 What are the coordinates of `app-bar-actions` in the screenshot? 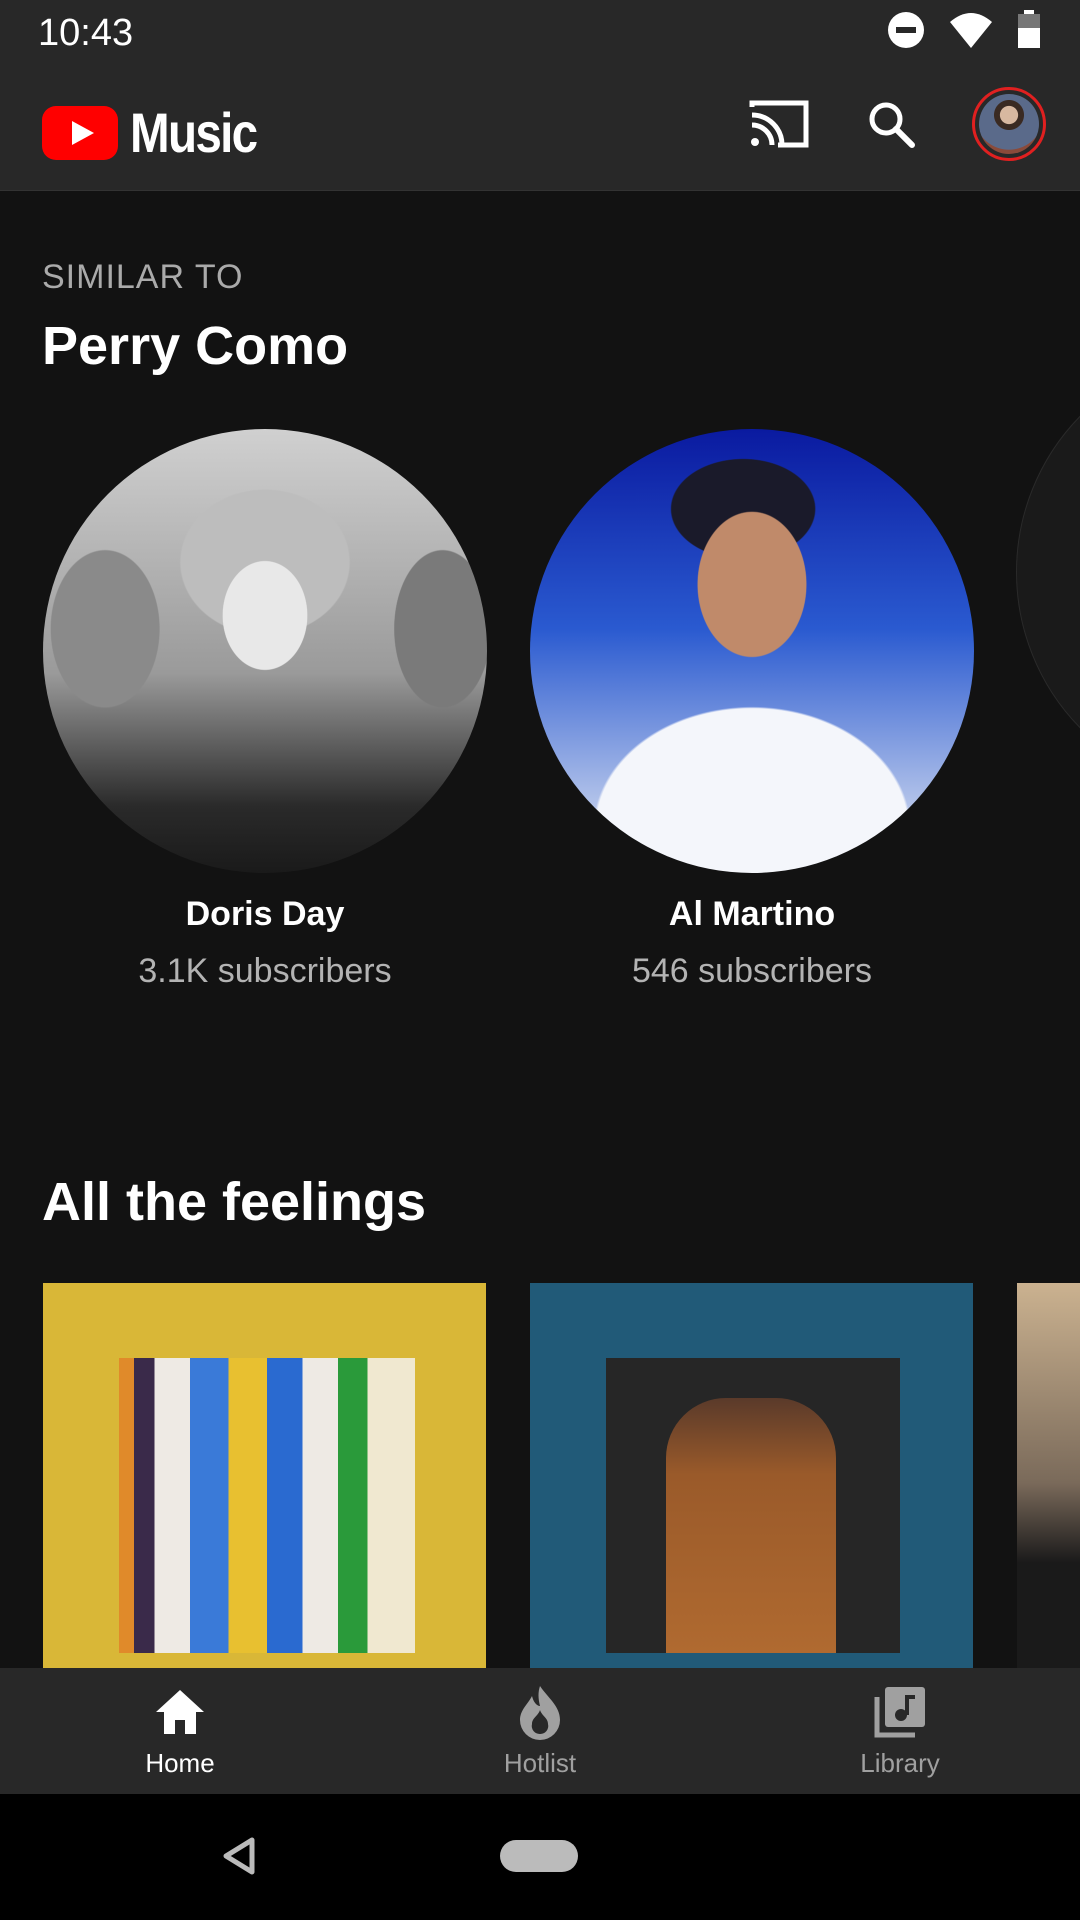 It's located at (897, 124).